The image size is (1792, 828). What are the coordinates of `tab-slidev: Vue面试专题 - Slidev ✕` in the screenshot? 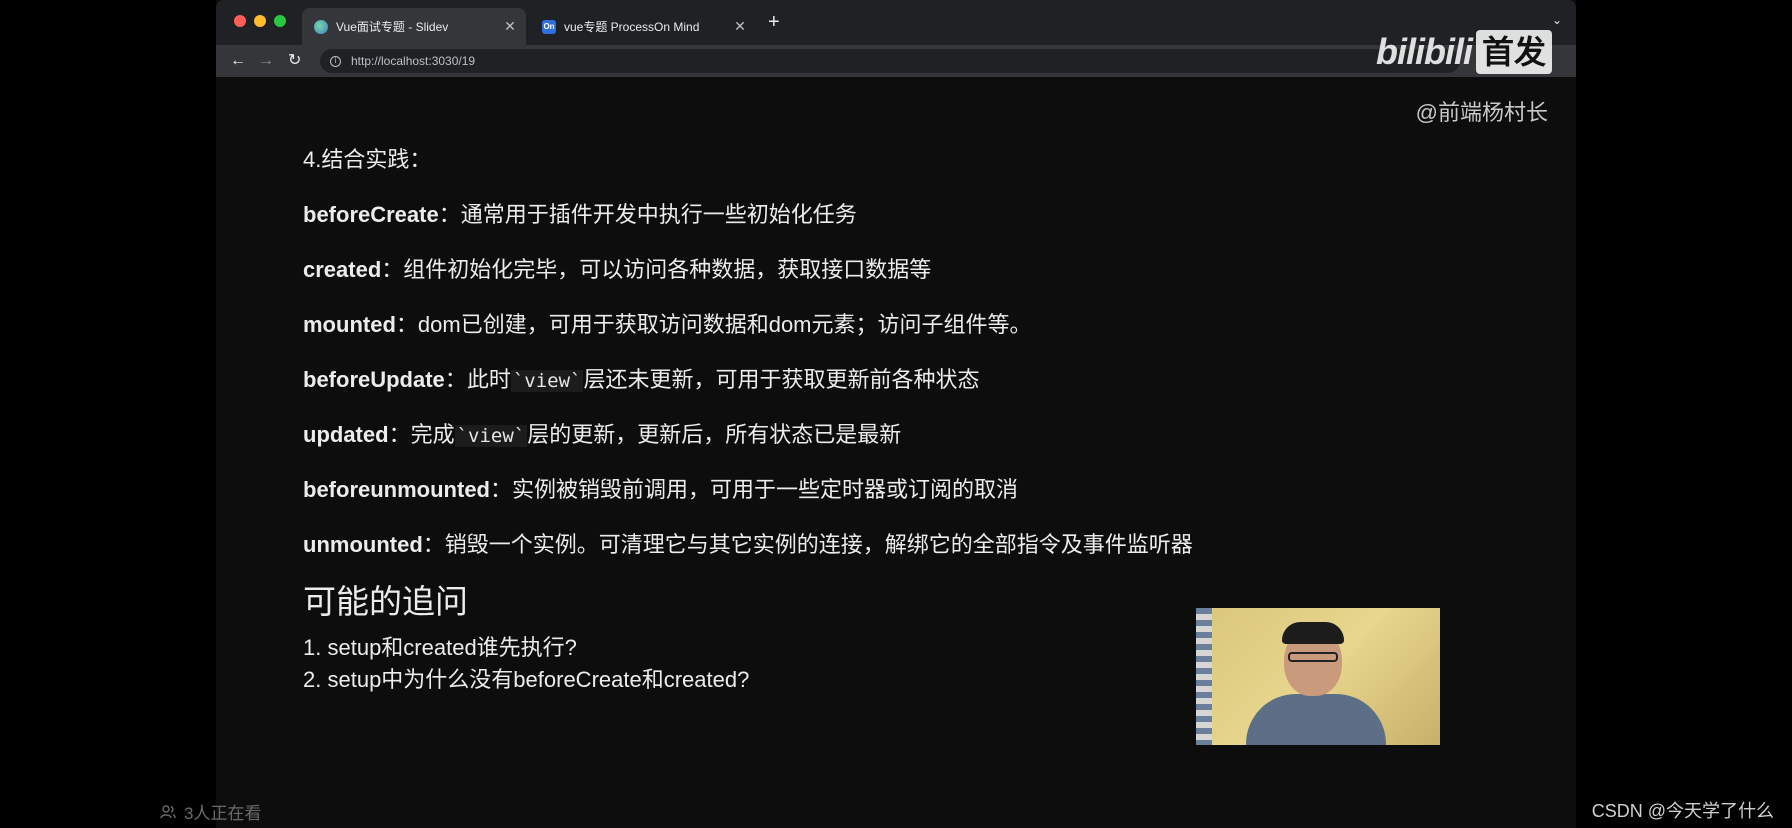 It's located at (414, 26).